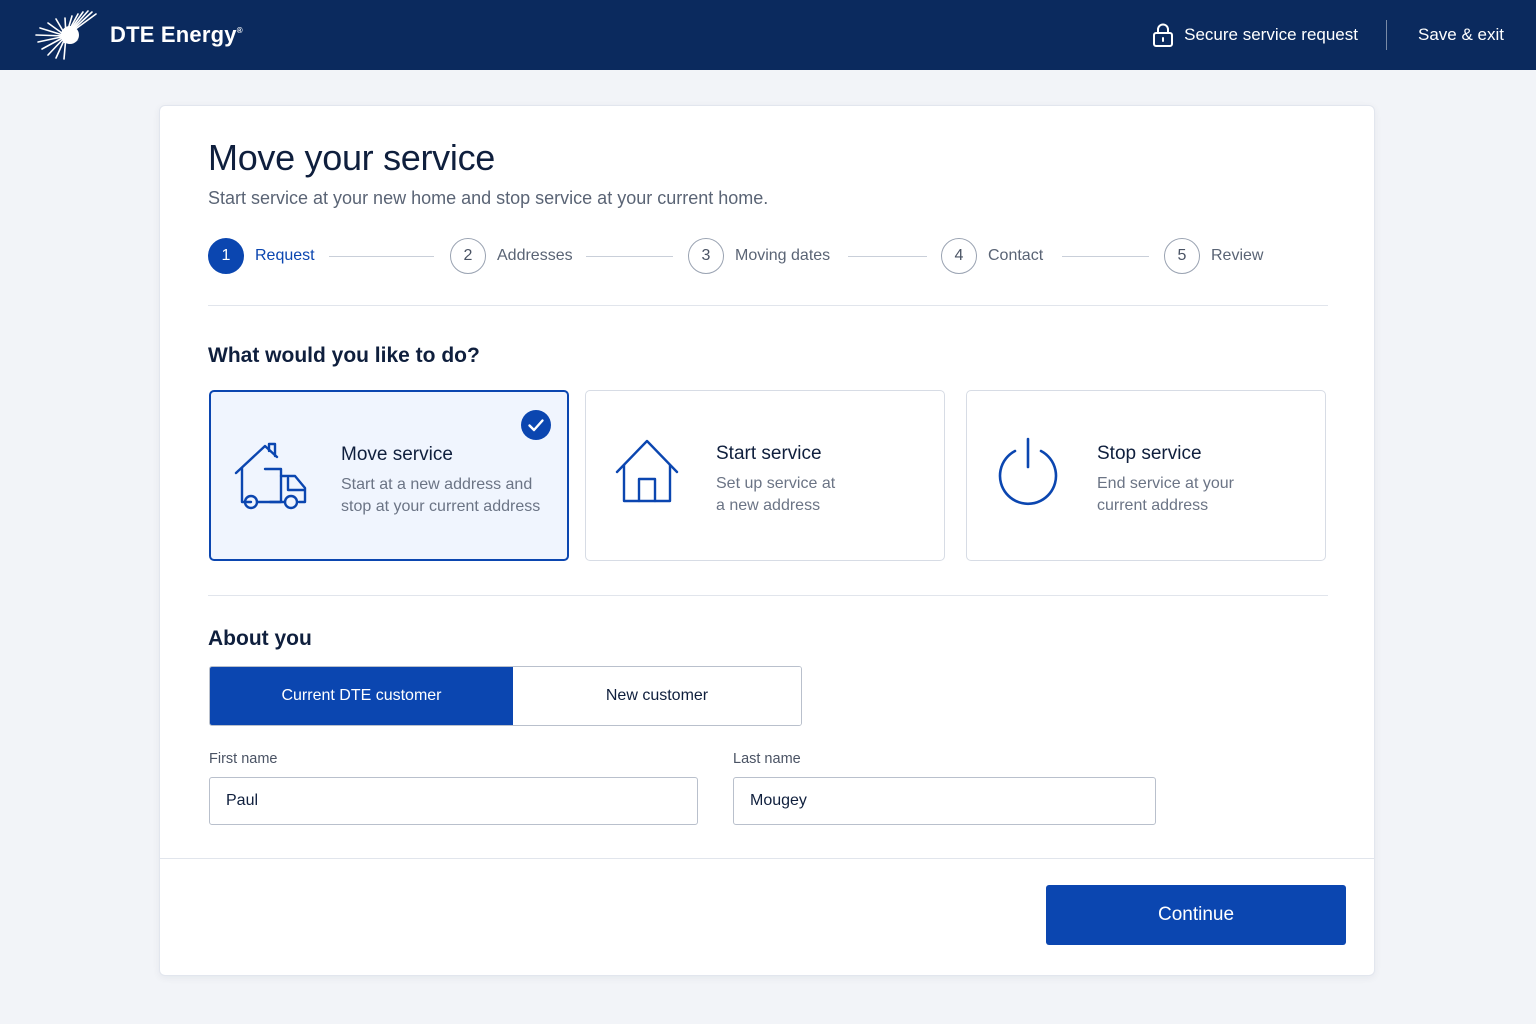 This screenshot has width=1536, height=1024. Describe the element at coordinates (1237, 255) in the screenshot. I see `step-label: Review` at that location.